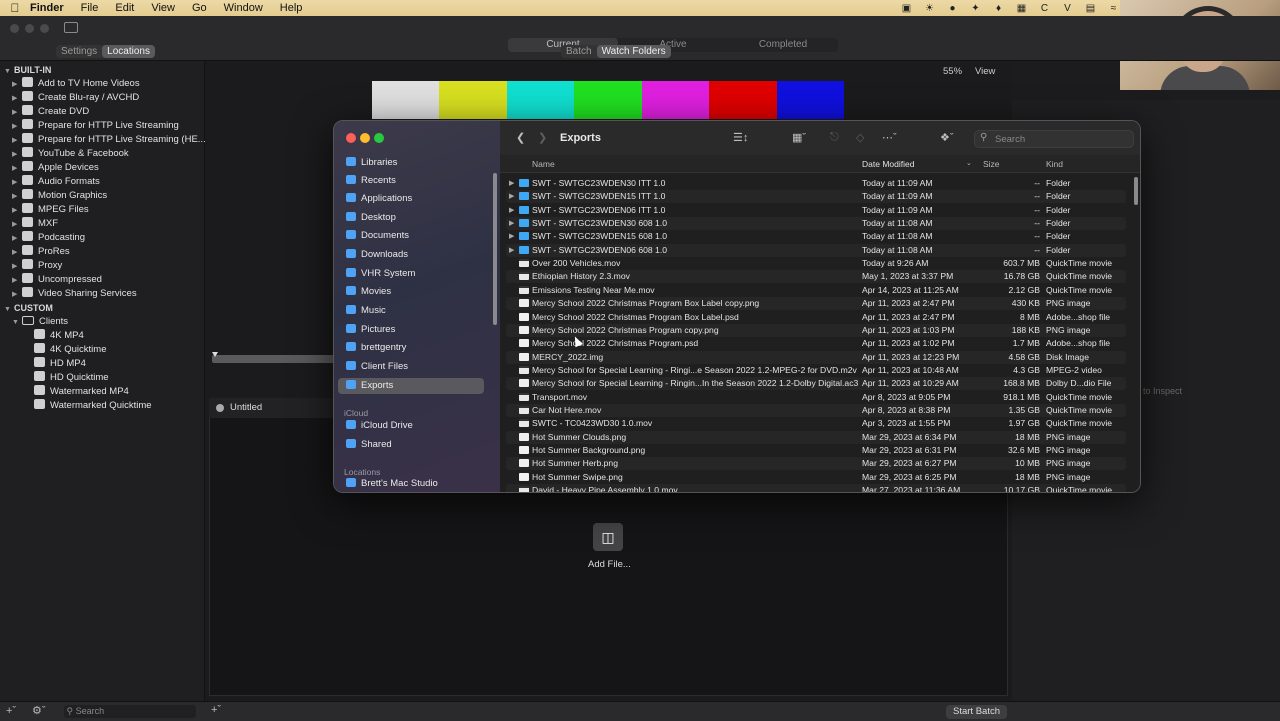 Image resolution: width=1280 pixels, height=721 pixels. Describe the element at coordinates (243, 8) in the screenshot. I see `menu-window: Window` at that location.